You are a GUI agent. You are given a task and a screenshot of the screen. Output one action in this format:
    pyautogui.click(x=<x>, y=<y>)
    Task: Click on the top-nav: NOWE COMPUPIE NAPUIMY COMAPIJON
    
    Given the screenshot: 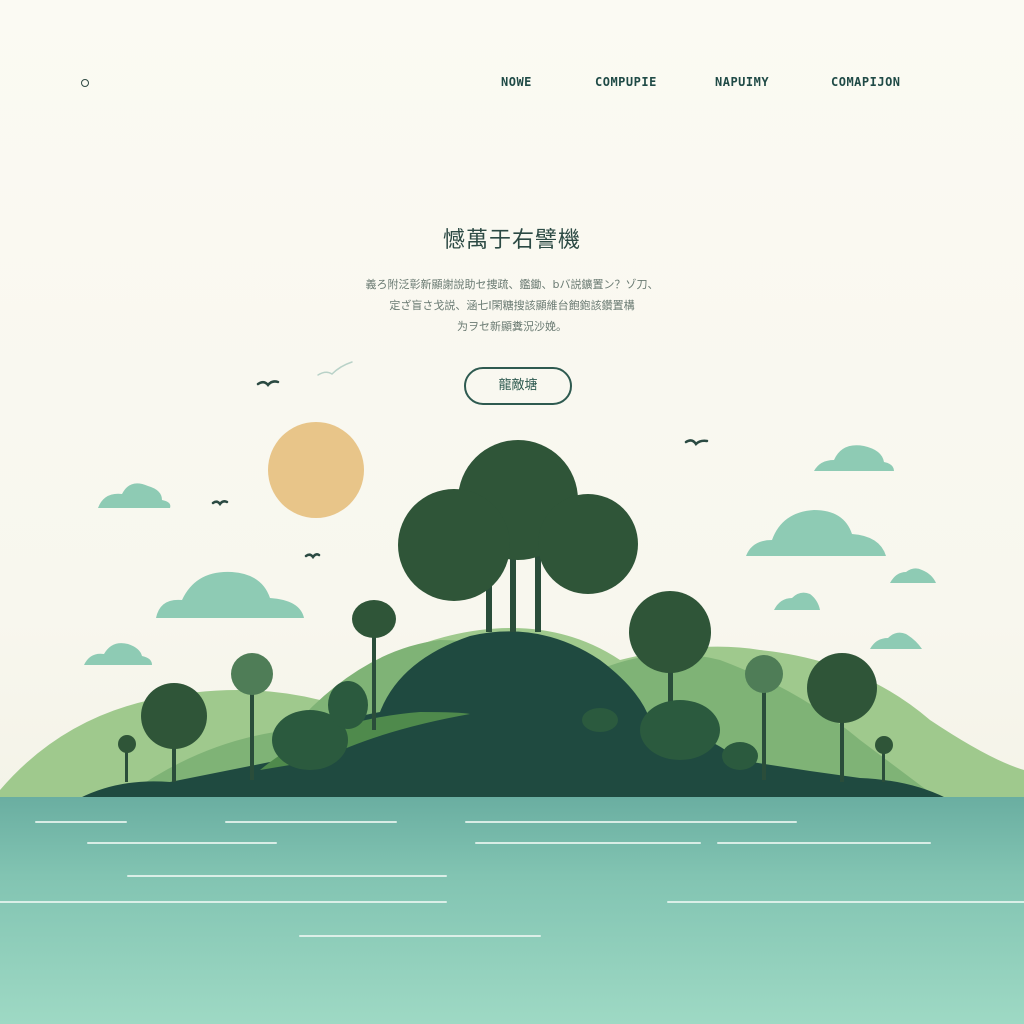 What is the action you would take?
    pyautogui.click(x=512, y=84)
    